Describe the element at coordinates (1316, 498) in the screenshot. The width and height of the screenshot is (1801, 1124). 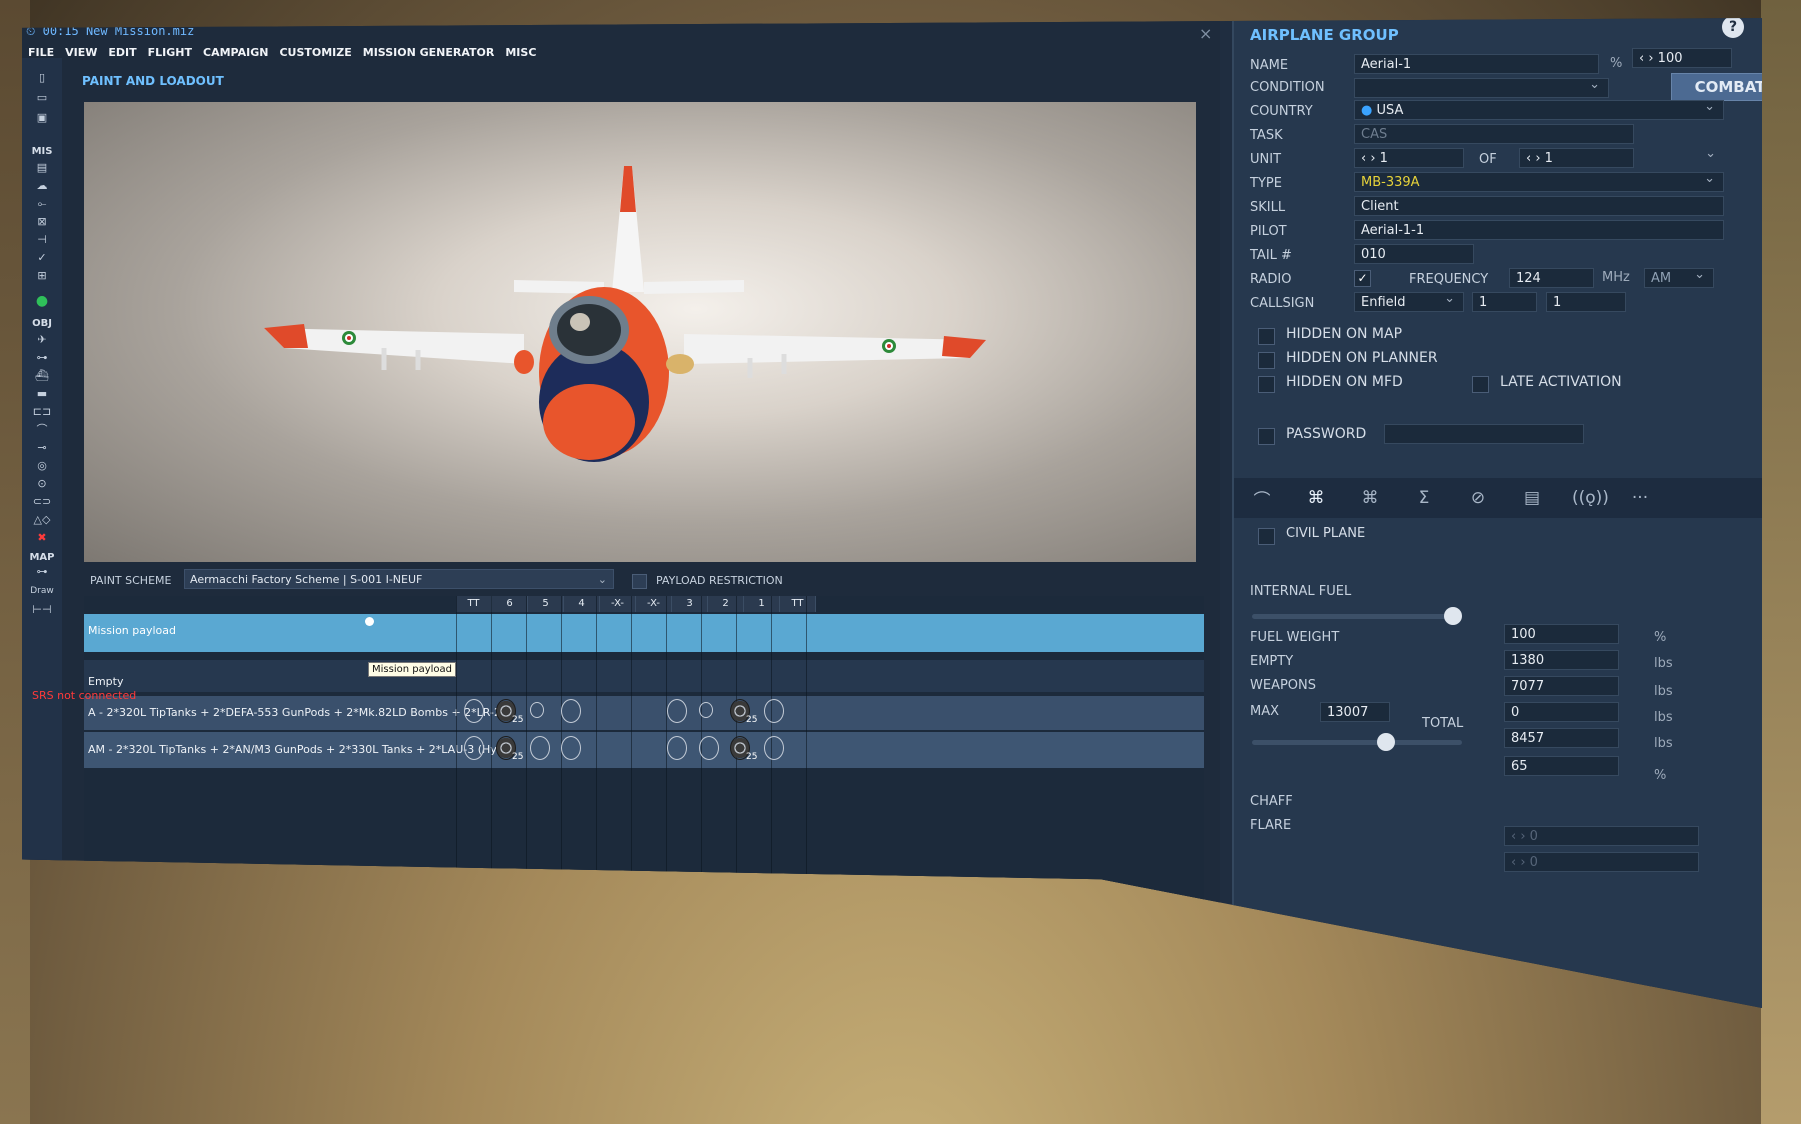
I see `loadout-tab-icon: ⌘` at that location.